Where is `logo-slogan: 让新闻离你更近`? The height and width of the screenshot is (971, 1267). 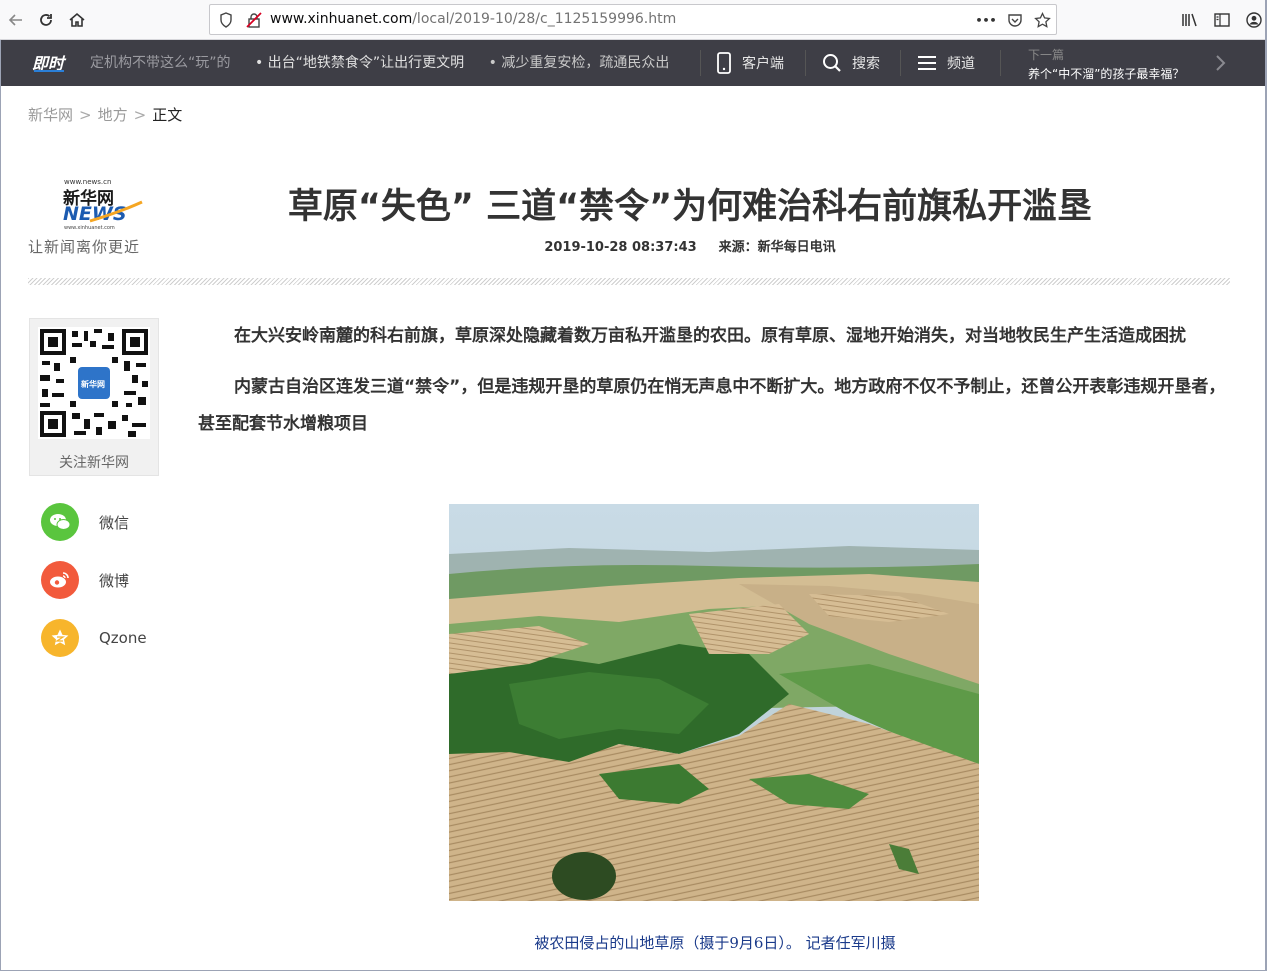 logo-slogan: 让新闻离你更近 is located at coordinates (84, 247).